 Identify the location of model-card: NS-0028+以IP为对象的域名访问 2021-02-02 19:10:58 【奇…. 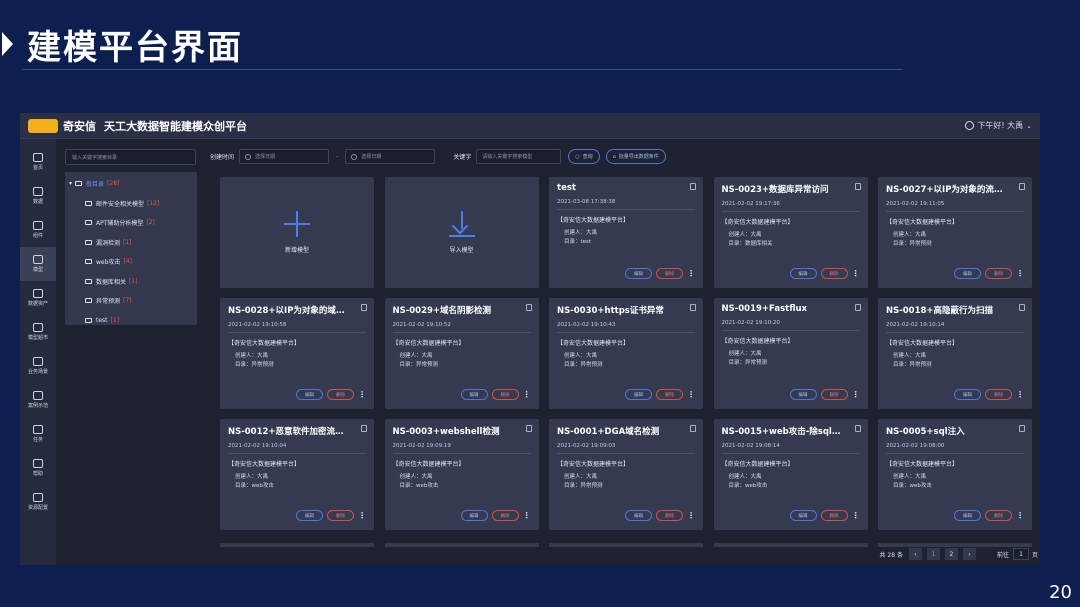
(297, 353).